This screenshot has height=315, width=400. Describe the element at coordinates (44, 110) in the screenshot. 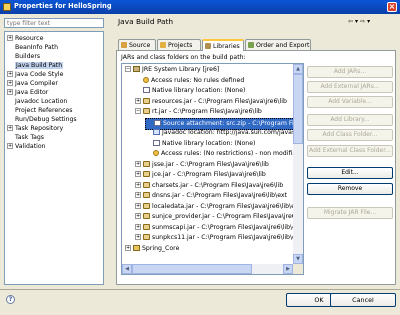

I see `tree-item-label: Project References` at that location.